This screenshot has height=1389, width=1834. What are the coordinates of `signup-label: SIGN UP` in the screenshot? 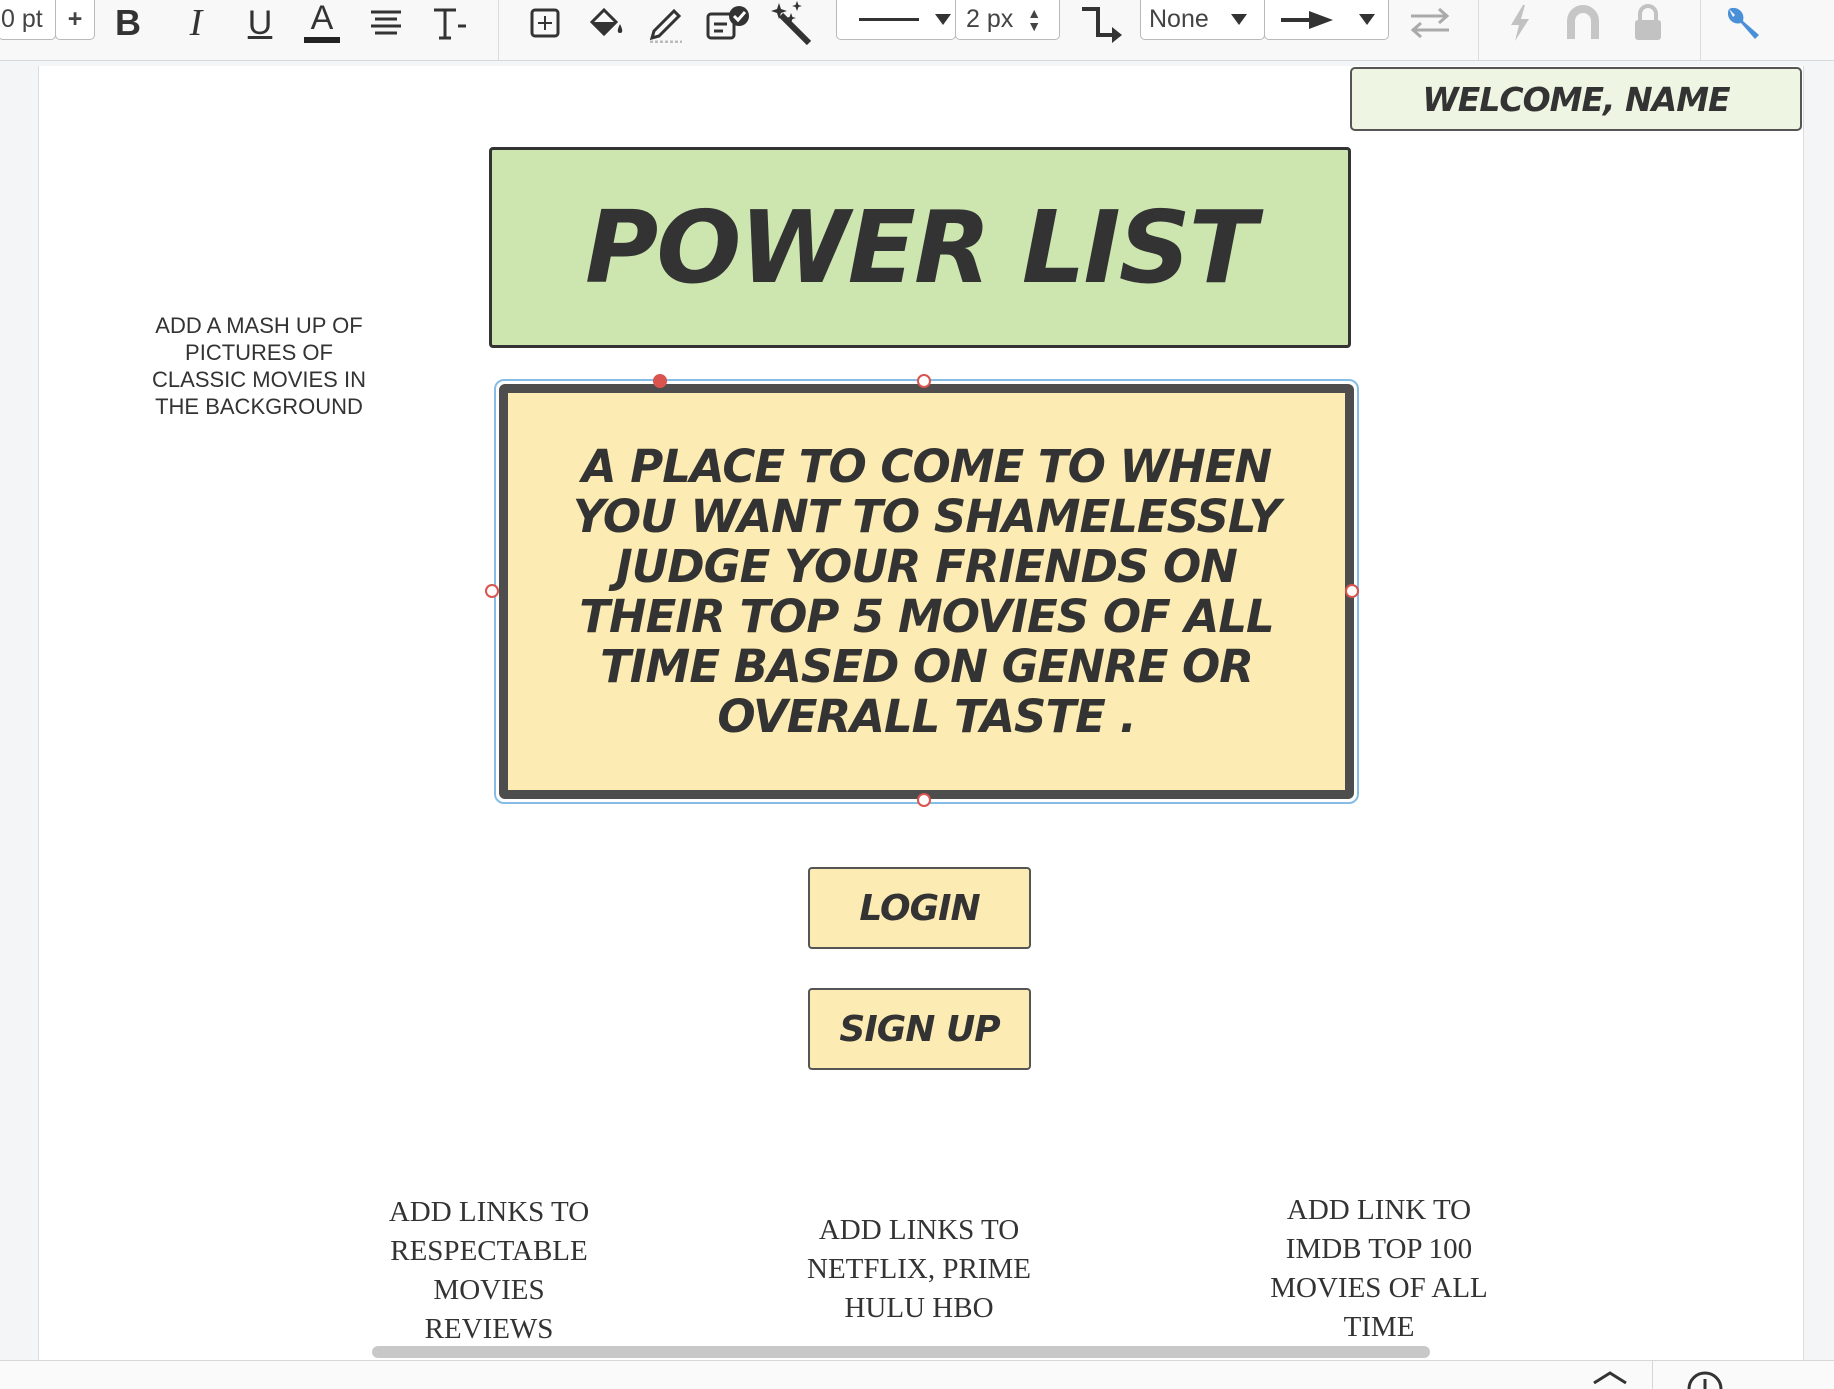 It's located at (919, 1029).